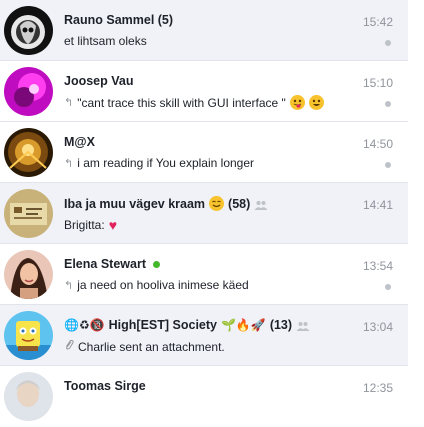 This screenshot has width=424, height=427. Describe the element at coordinates (84, 325) in the screenshot. I see `group-name-emoji-prefix: 🌐♻🔞` at that location.